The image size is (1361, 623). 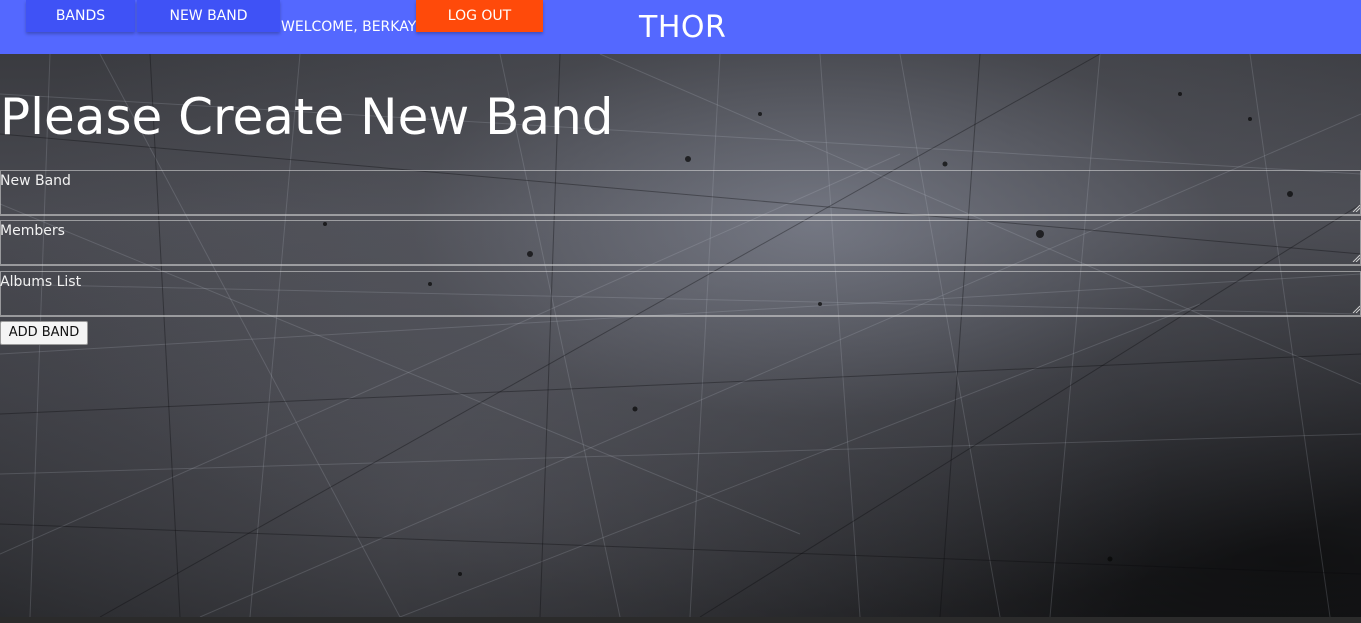 I want to click on albums-list-label: Albums List, so click(x=41, y=282).